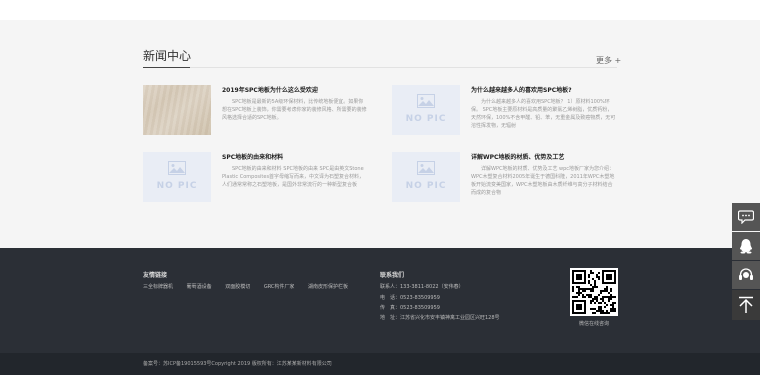 The image size is (760, 375). What do you see at coordinates (166, 67) in the screenshot?
I see `title-underline` at bounding box center [166, 67].